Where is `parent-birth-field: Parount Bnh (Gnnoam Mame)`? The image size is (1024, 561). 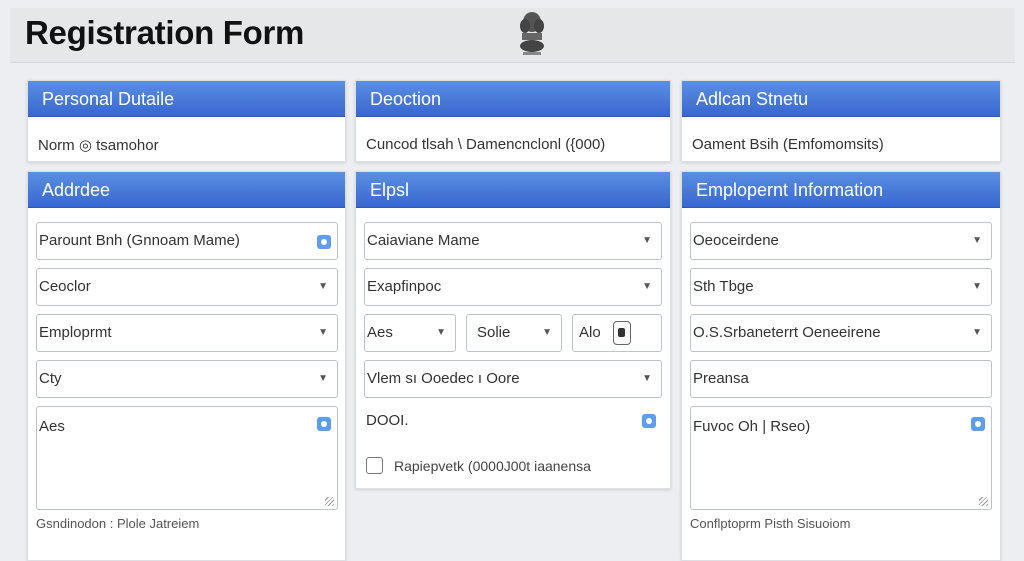 parent-birth-field: Parount Bnh (Gnnoam Mame) is located at coordinates (187, 241).